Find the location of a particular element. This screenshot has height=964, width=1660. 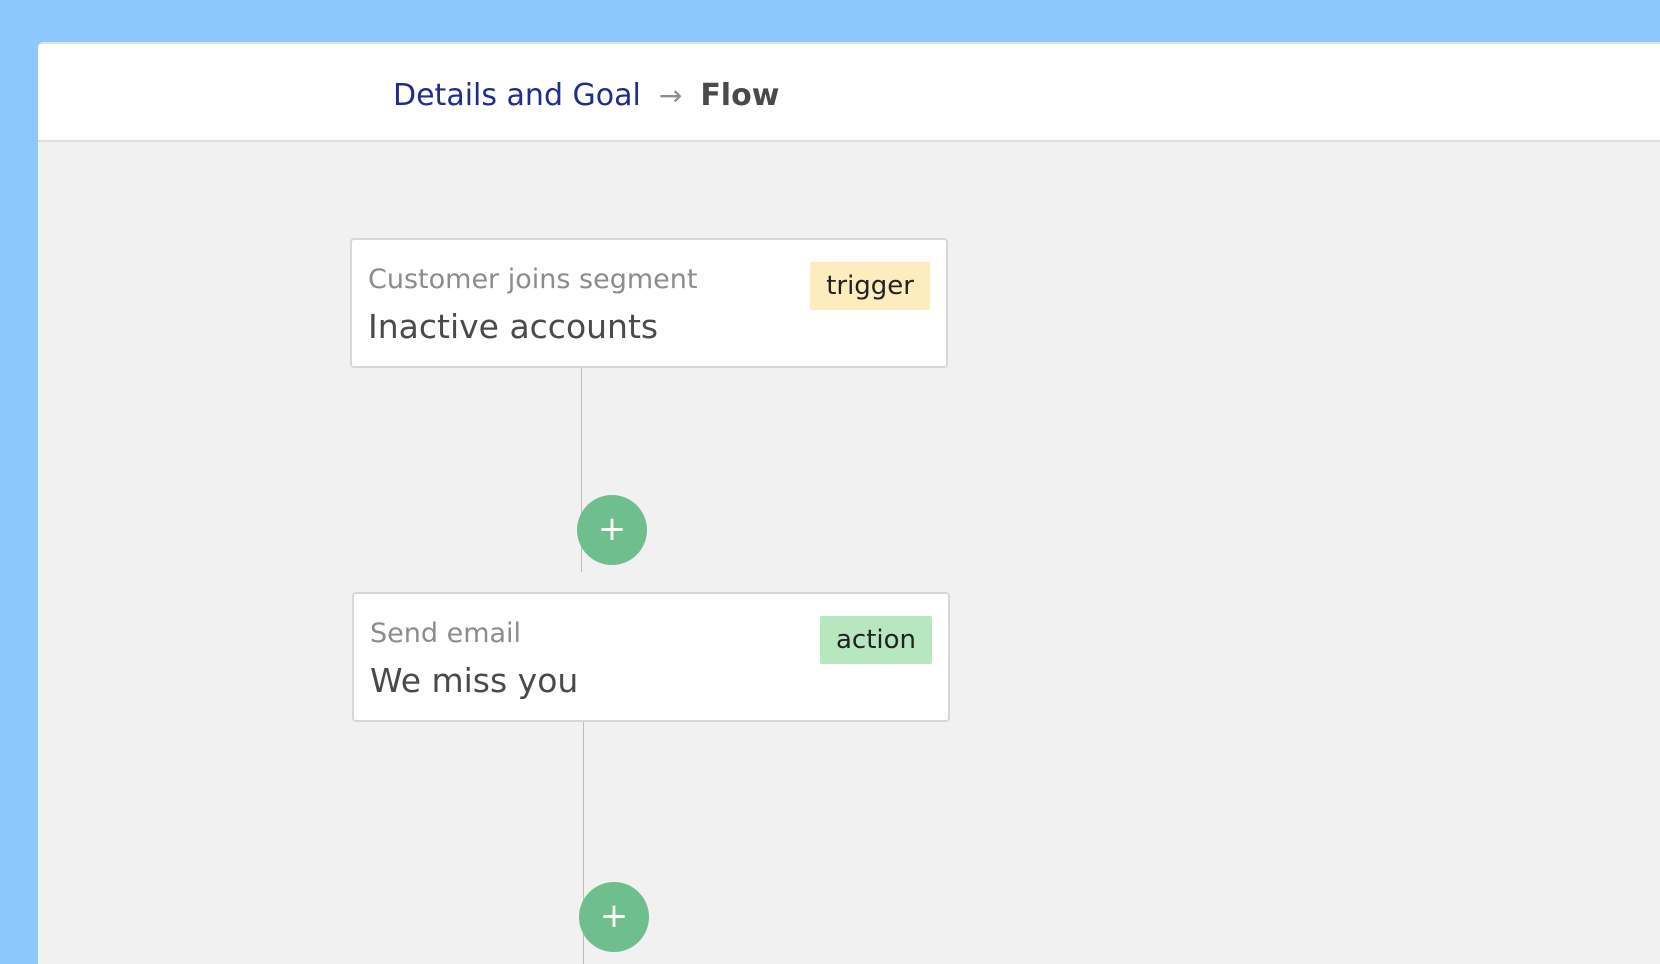

node-subtitle: Inactive accounts is located at coordinates (513, 326).